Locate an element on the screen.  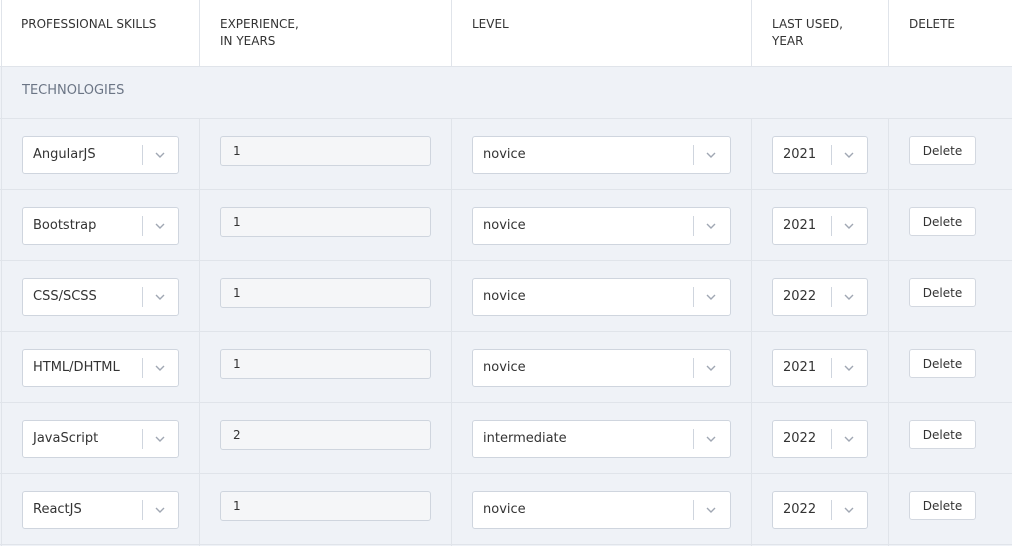
skill-select-value: JavaScript is located at coordinates (66, 438).